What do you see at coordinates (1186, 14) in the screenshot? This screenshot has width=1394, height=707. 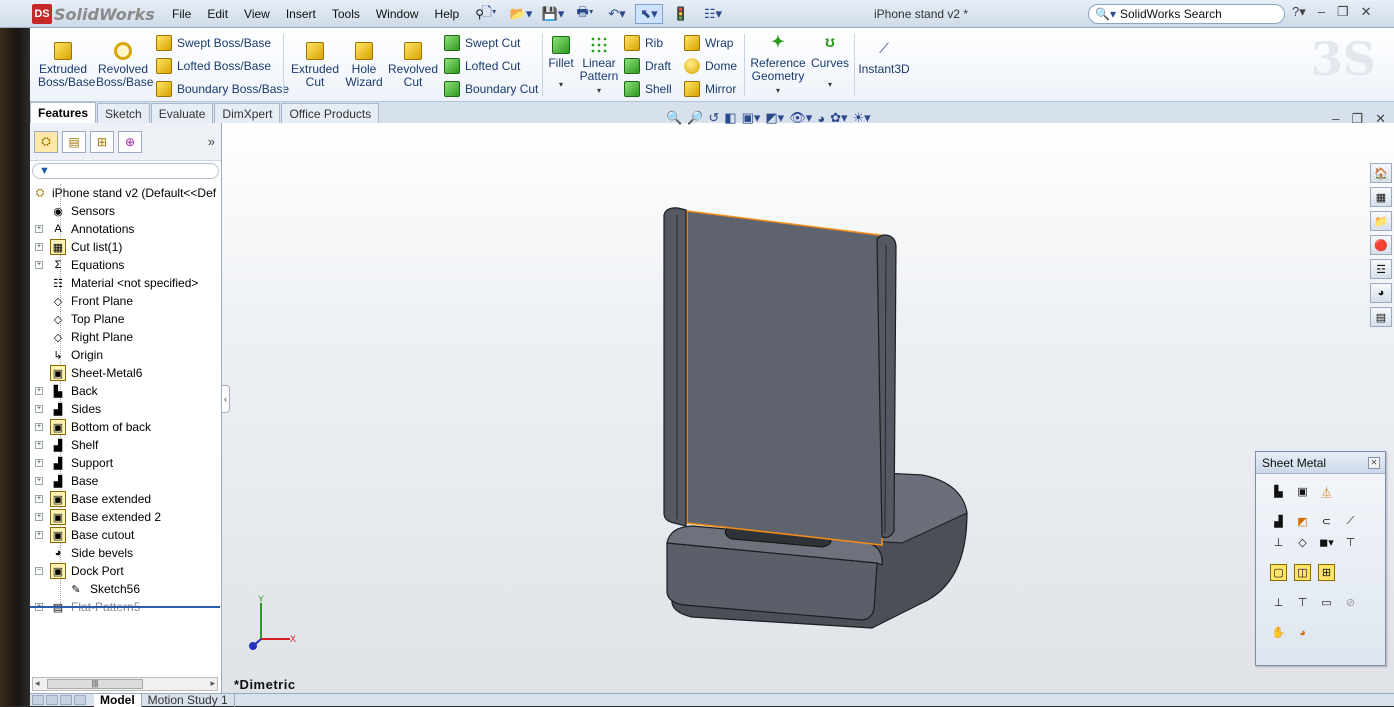 I see `search-box: 🔍▾ SolidWorks Search` at bounding box center [1186, 14].